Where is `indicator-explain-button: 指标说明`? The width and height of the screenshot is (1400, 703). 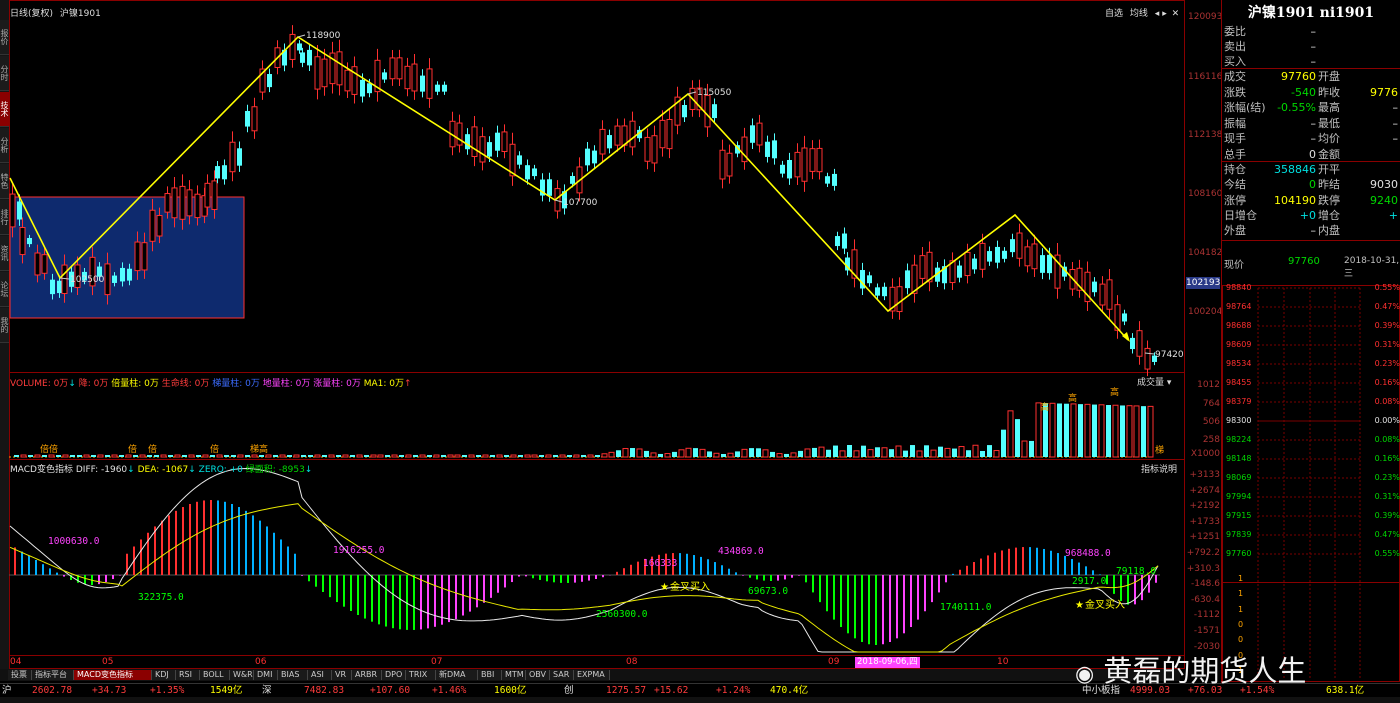
indicator-explain-button: 指标说明 is located at coordinates (1159, 468).